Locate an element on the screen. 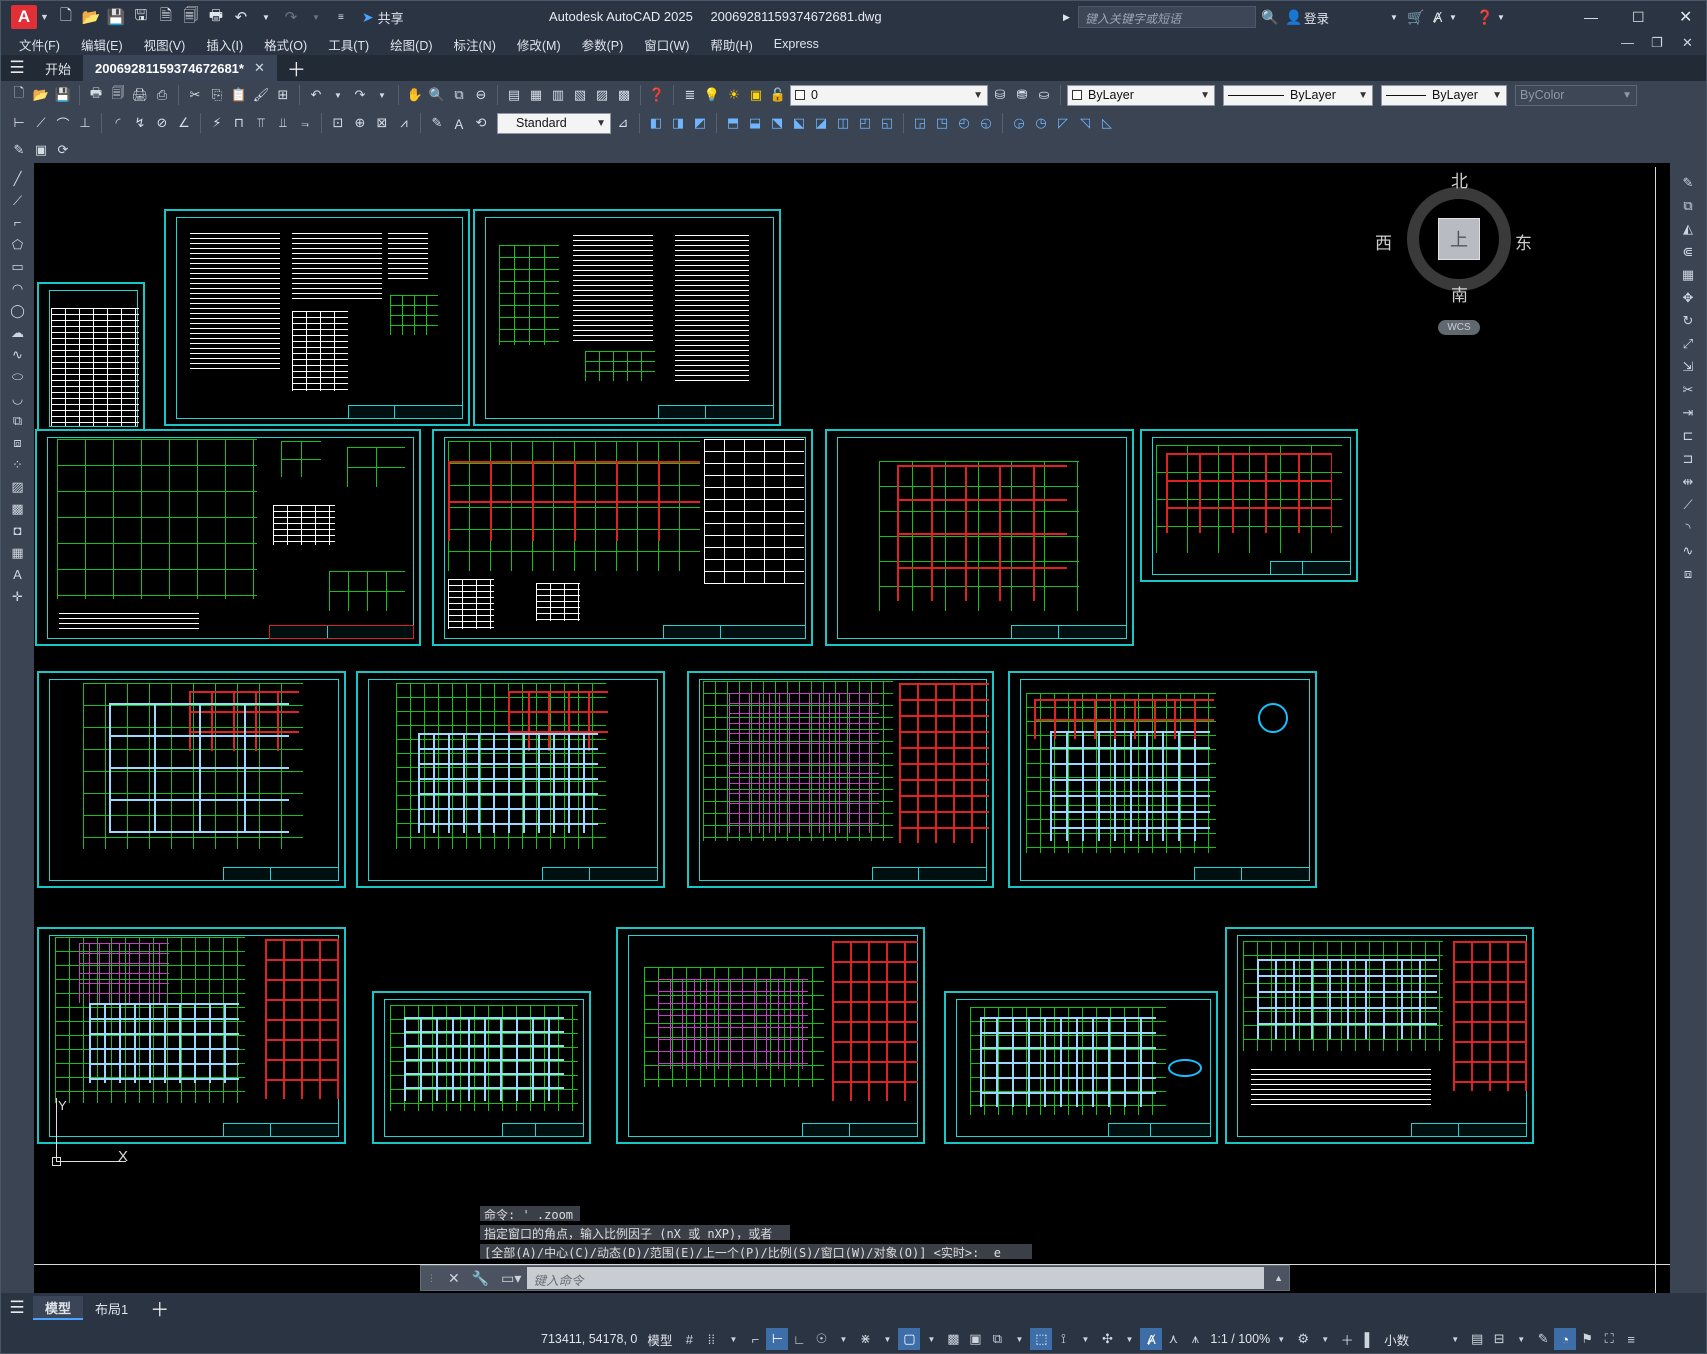 The image size is (1707, 1354). annotation-scale-icon: ⩚ is located at coordinates (1195, 1339).